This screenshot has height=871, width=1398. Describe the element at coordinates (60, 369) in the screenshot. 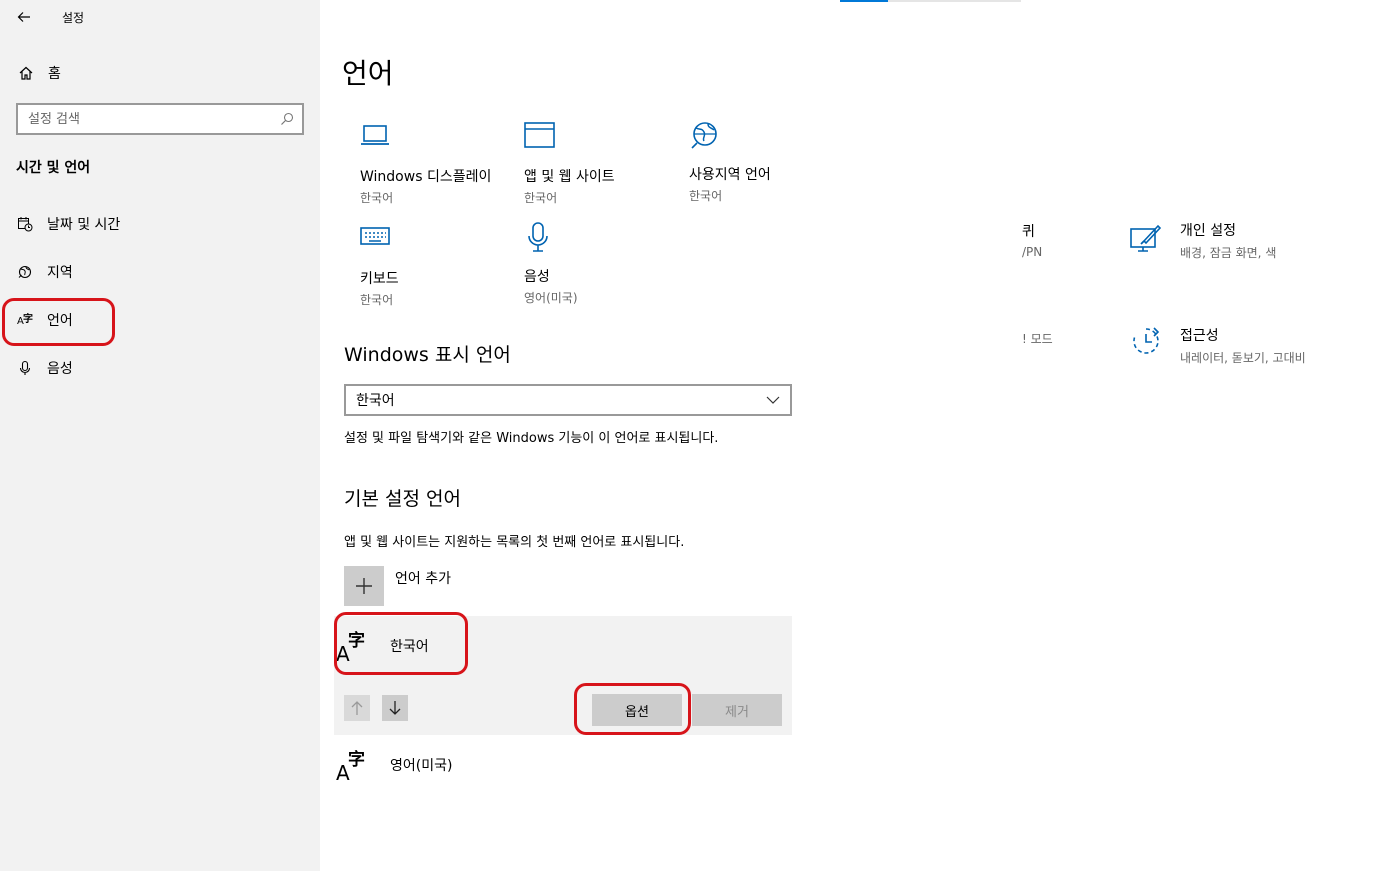

I see `sidebar-item-label: 음성` at that location.